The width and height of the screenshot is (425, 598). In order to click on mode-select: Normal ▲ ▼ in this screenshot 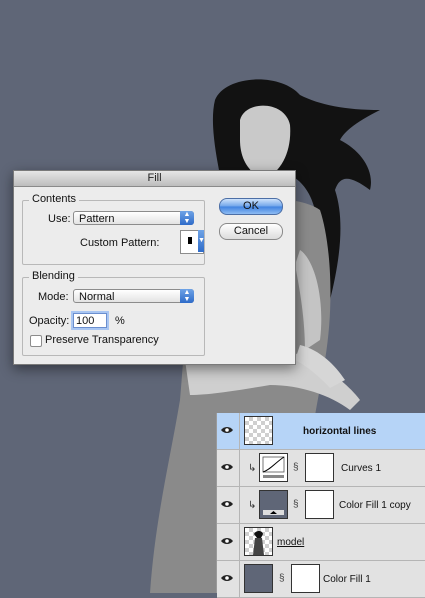, I will do `click(133, 296)`.